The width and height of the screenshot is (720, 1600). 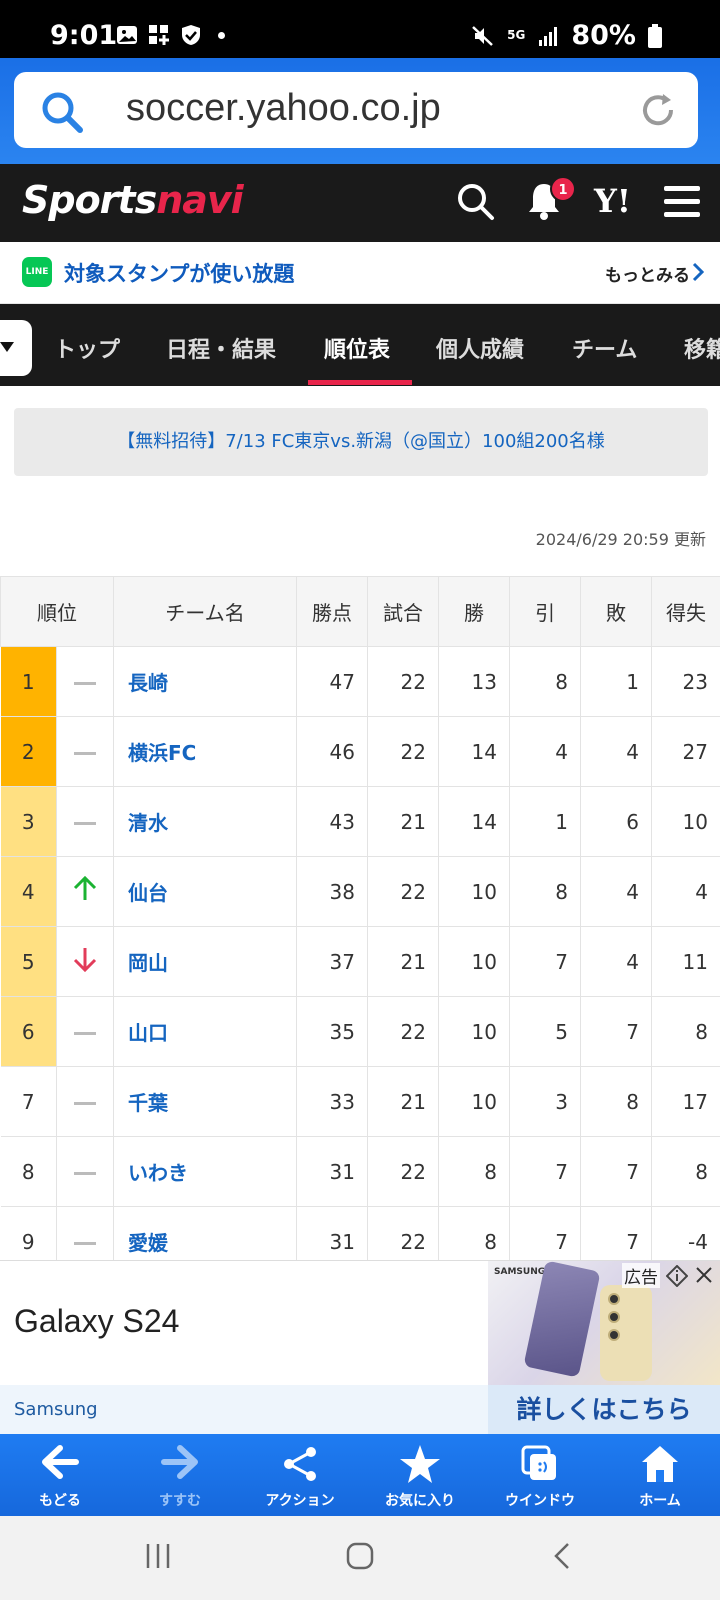 I want to click on ad-brand-logo: SAMSUNG, so click(x=520, y=1272).